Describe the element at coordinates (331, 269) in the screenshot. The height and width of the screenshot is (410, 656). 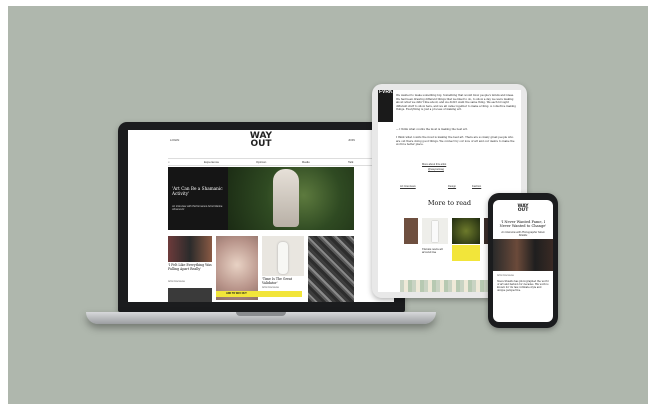
I see `card4-photo` at that location.